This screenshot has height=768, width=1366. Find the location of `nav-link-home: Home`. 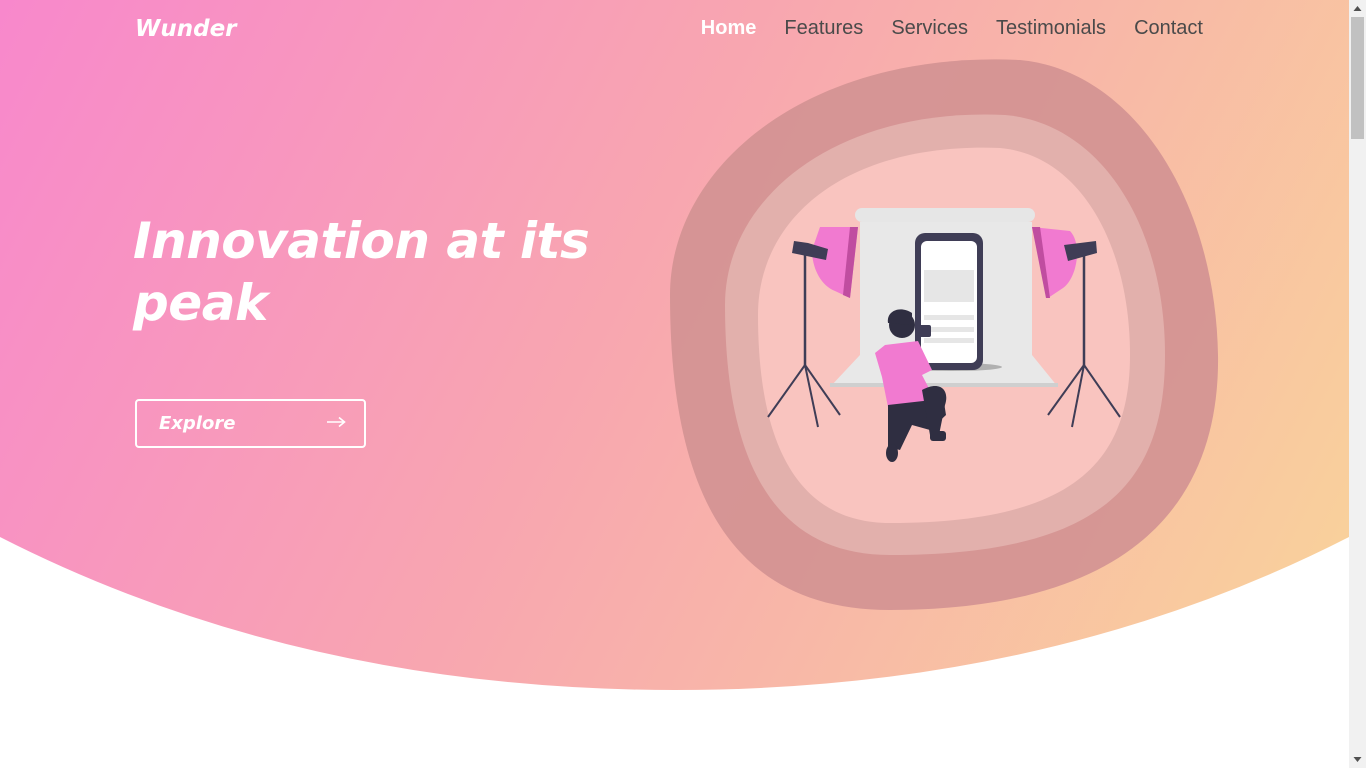

nav-link-home: Home is located at coordinates (729, 28).